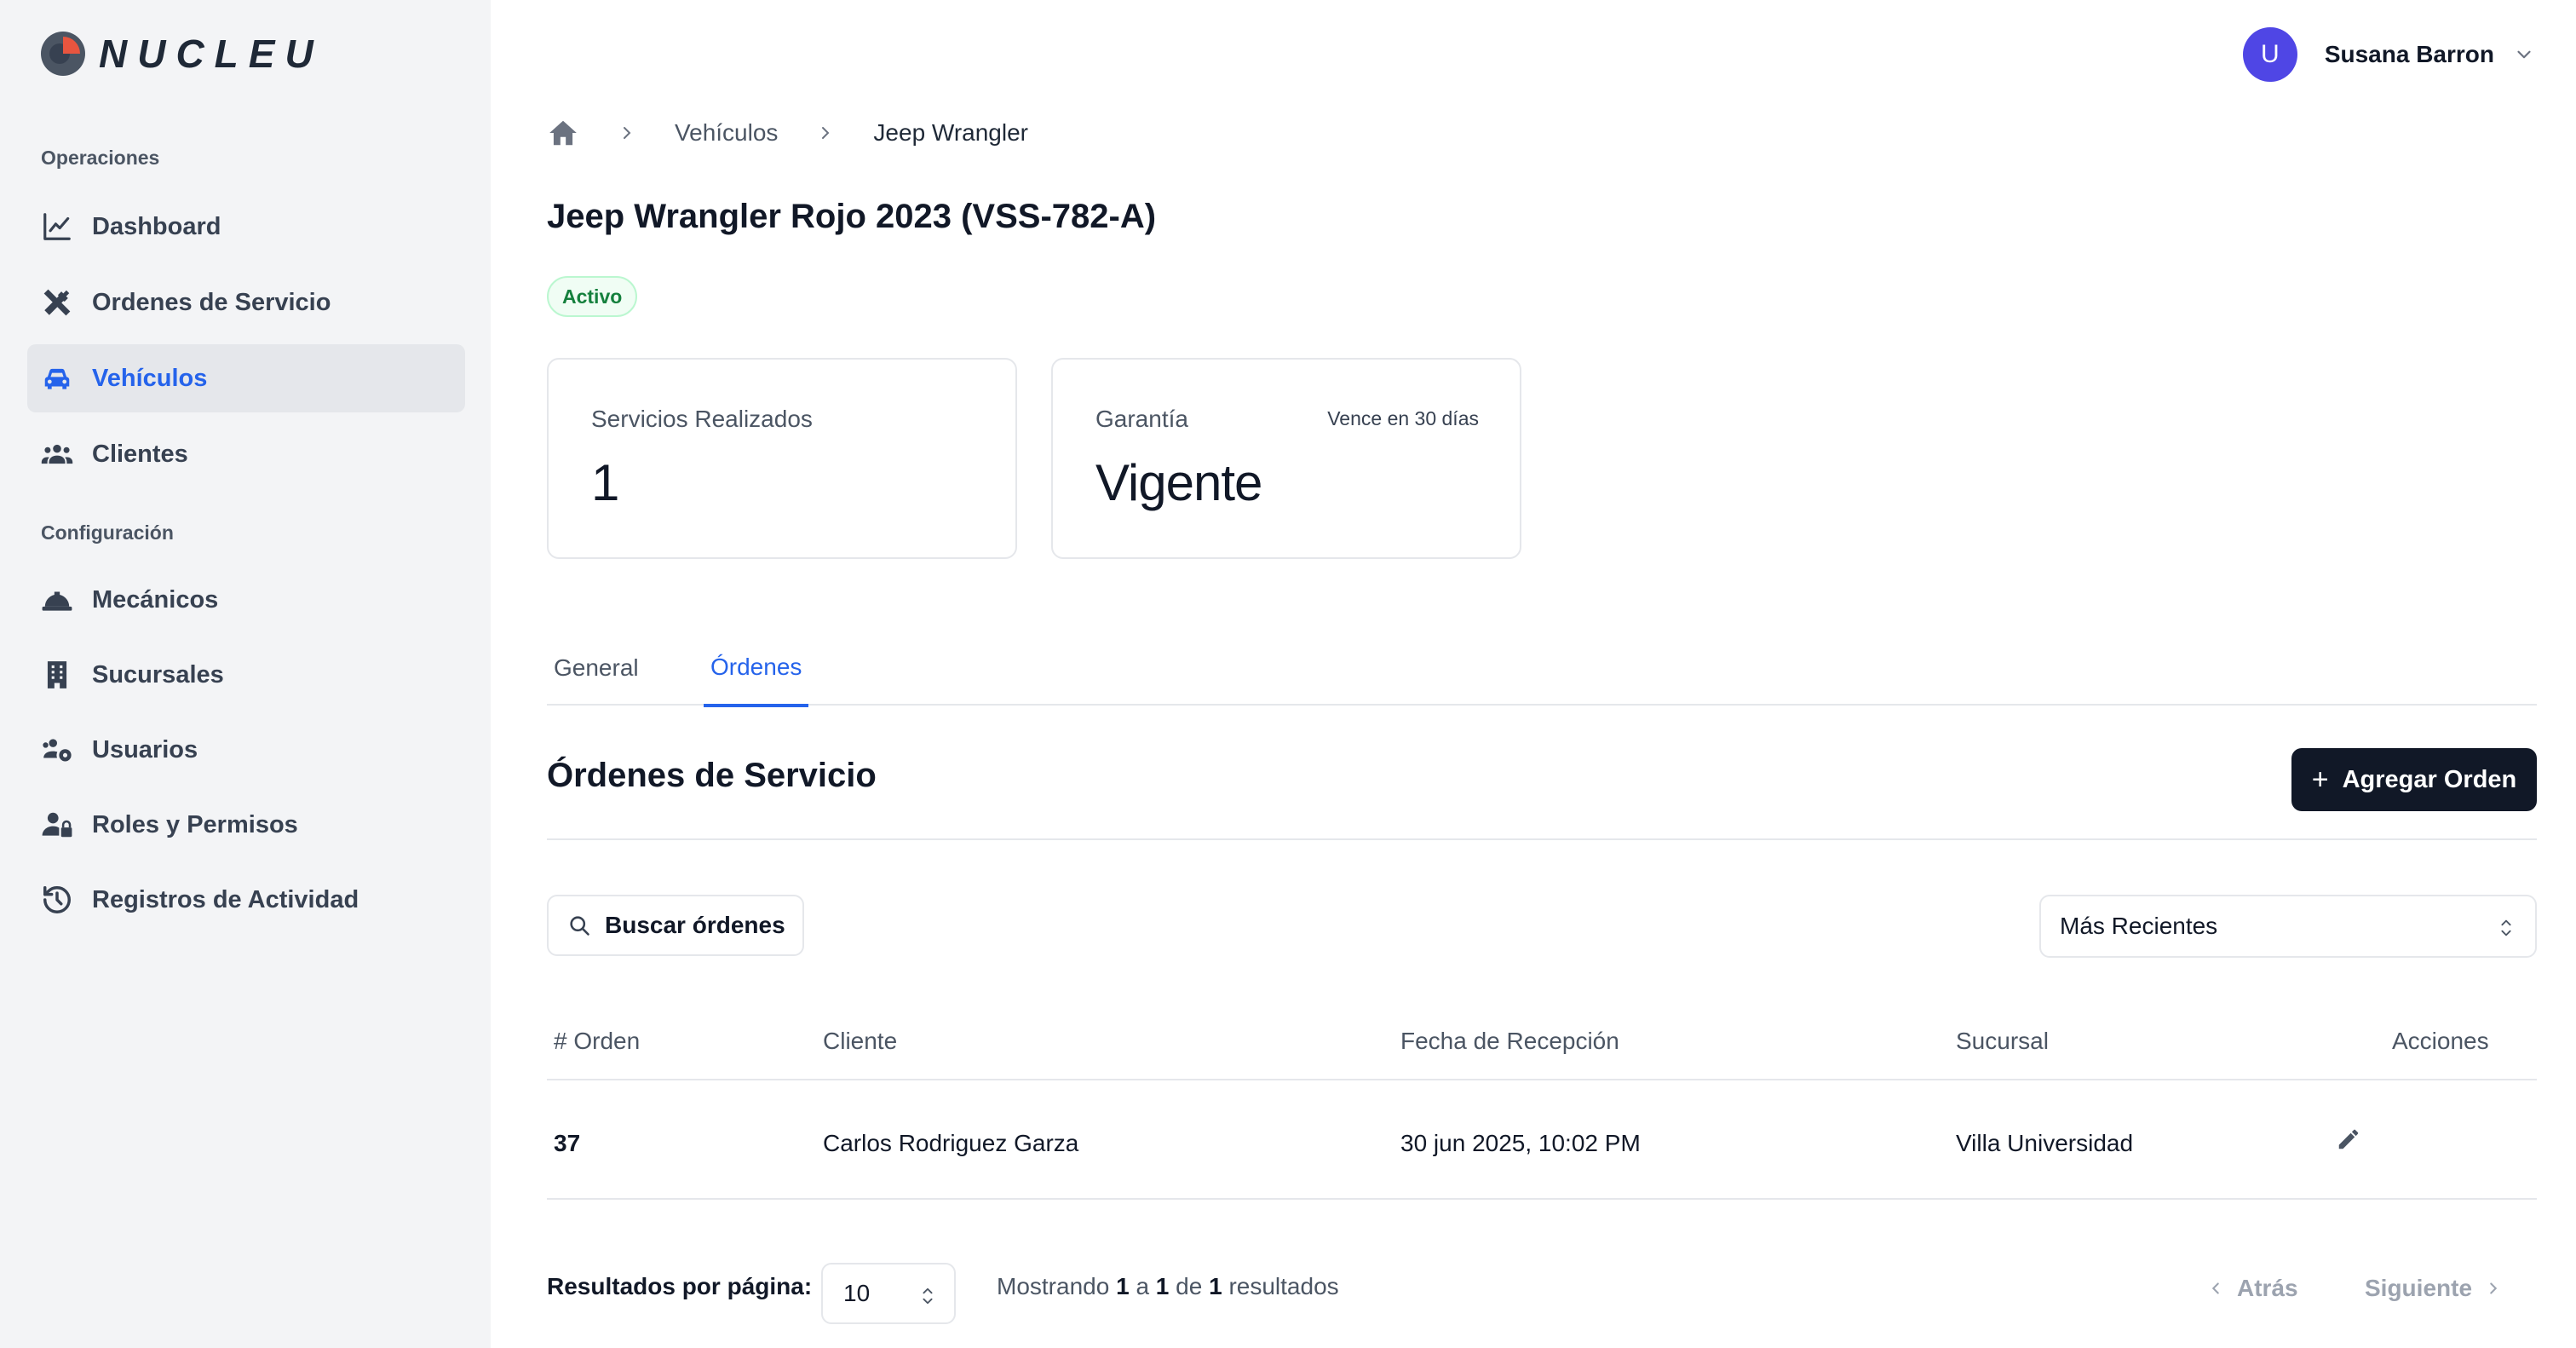  I want to click on home-icon, so click(563, 133).